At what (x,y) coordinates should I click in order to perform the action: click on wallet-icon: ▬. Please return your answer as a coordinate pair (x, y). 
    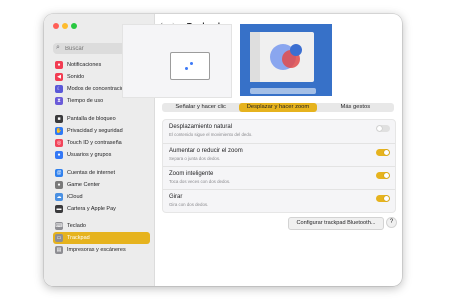
    Looking at the image, I should click on (59, 209).